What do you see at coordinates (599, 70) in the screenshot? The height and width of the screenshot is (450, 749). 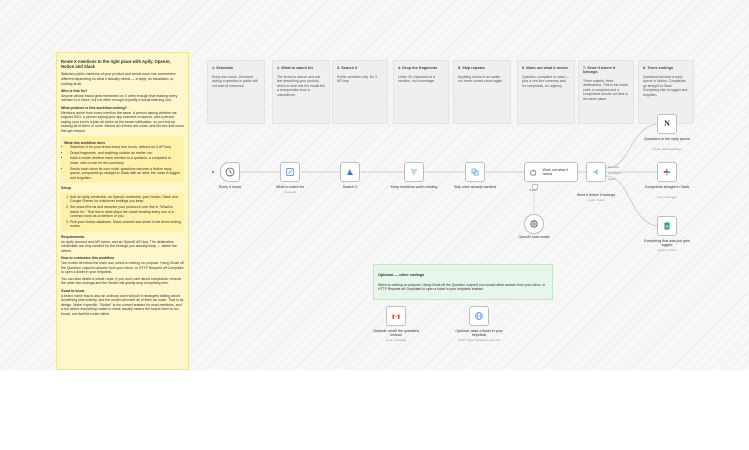 I see `step-title: 7. Send it where it belongs` at bounding box center [599, 70].